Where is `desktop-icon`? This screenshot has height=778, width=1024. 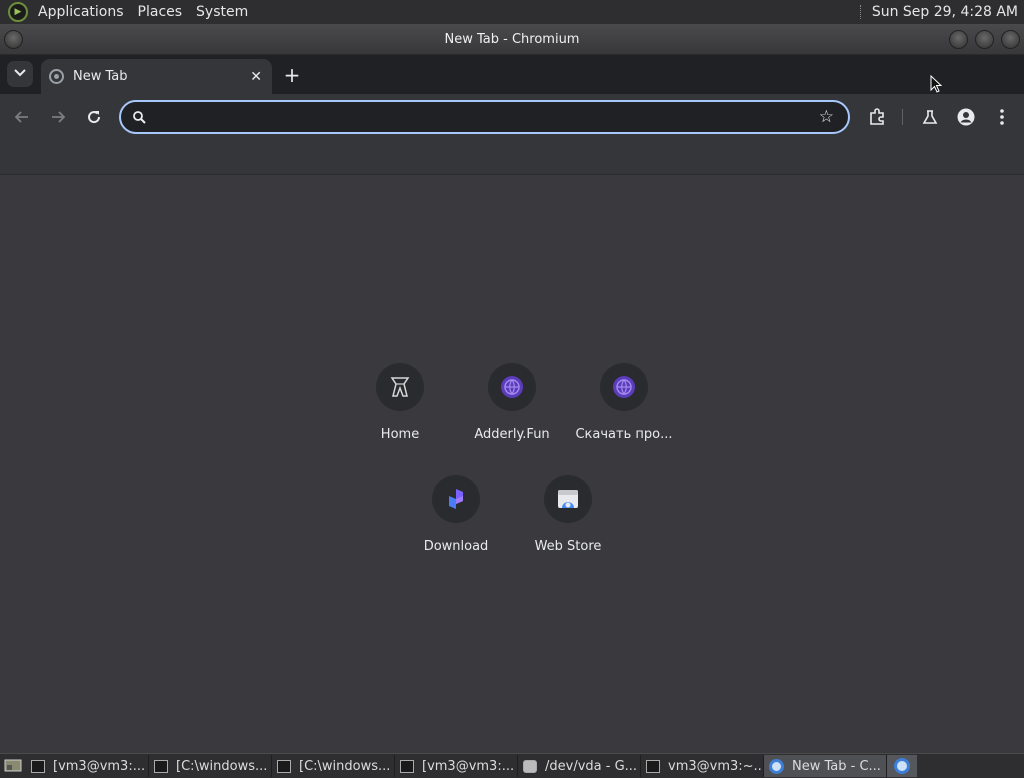 desktop-icon is located at coordinates (13, 765).